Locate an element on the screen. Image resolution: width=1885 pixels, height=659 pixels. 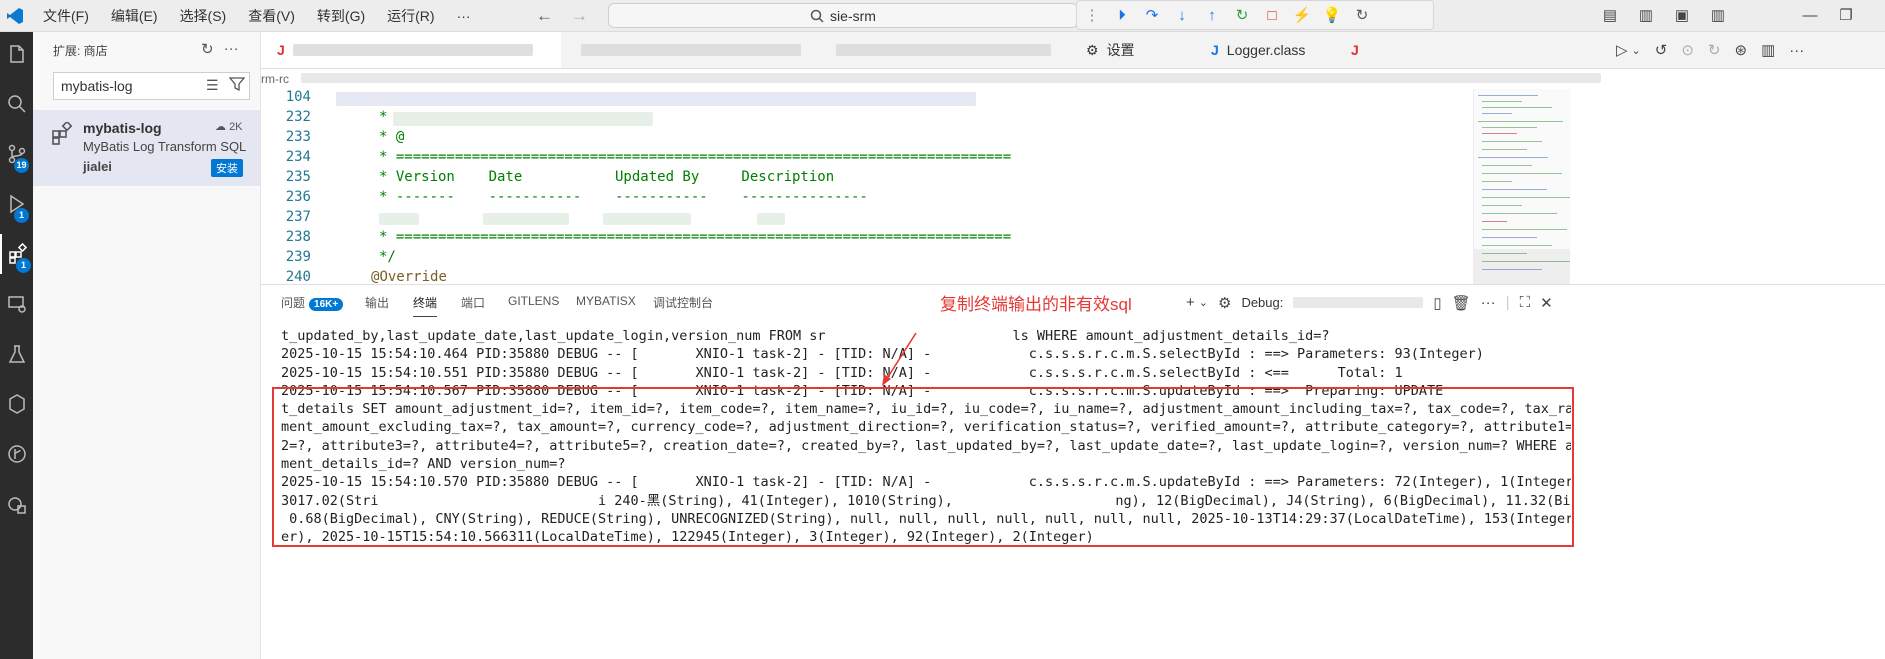
minimap is located at coordinates (1521, 186).